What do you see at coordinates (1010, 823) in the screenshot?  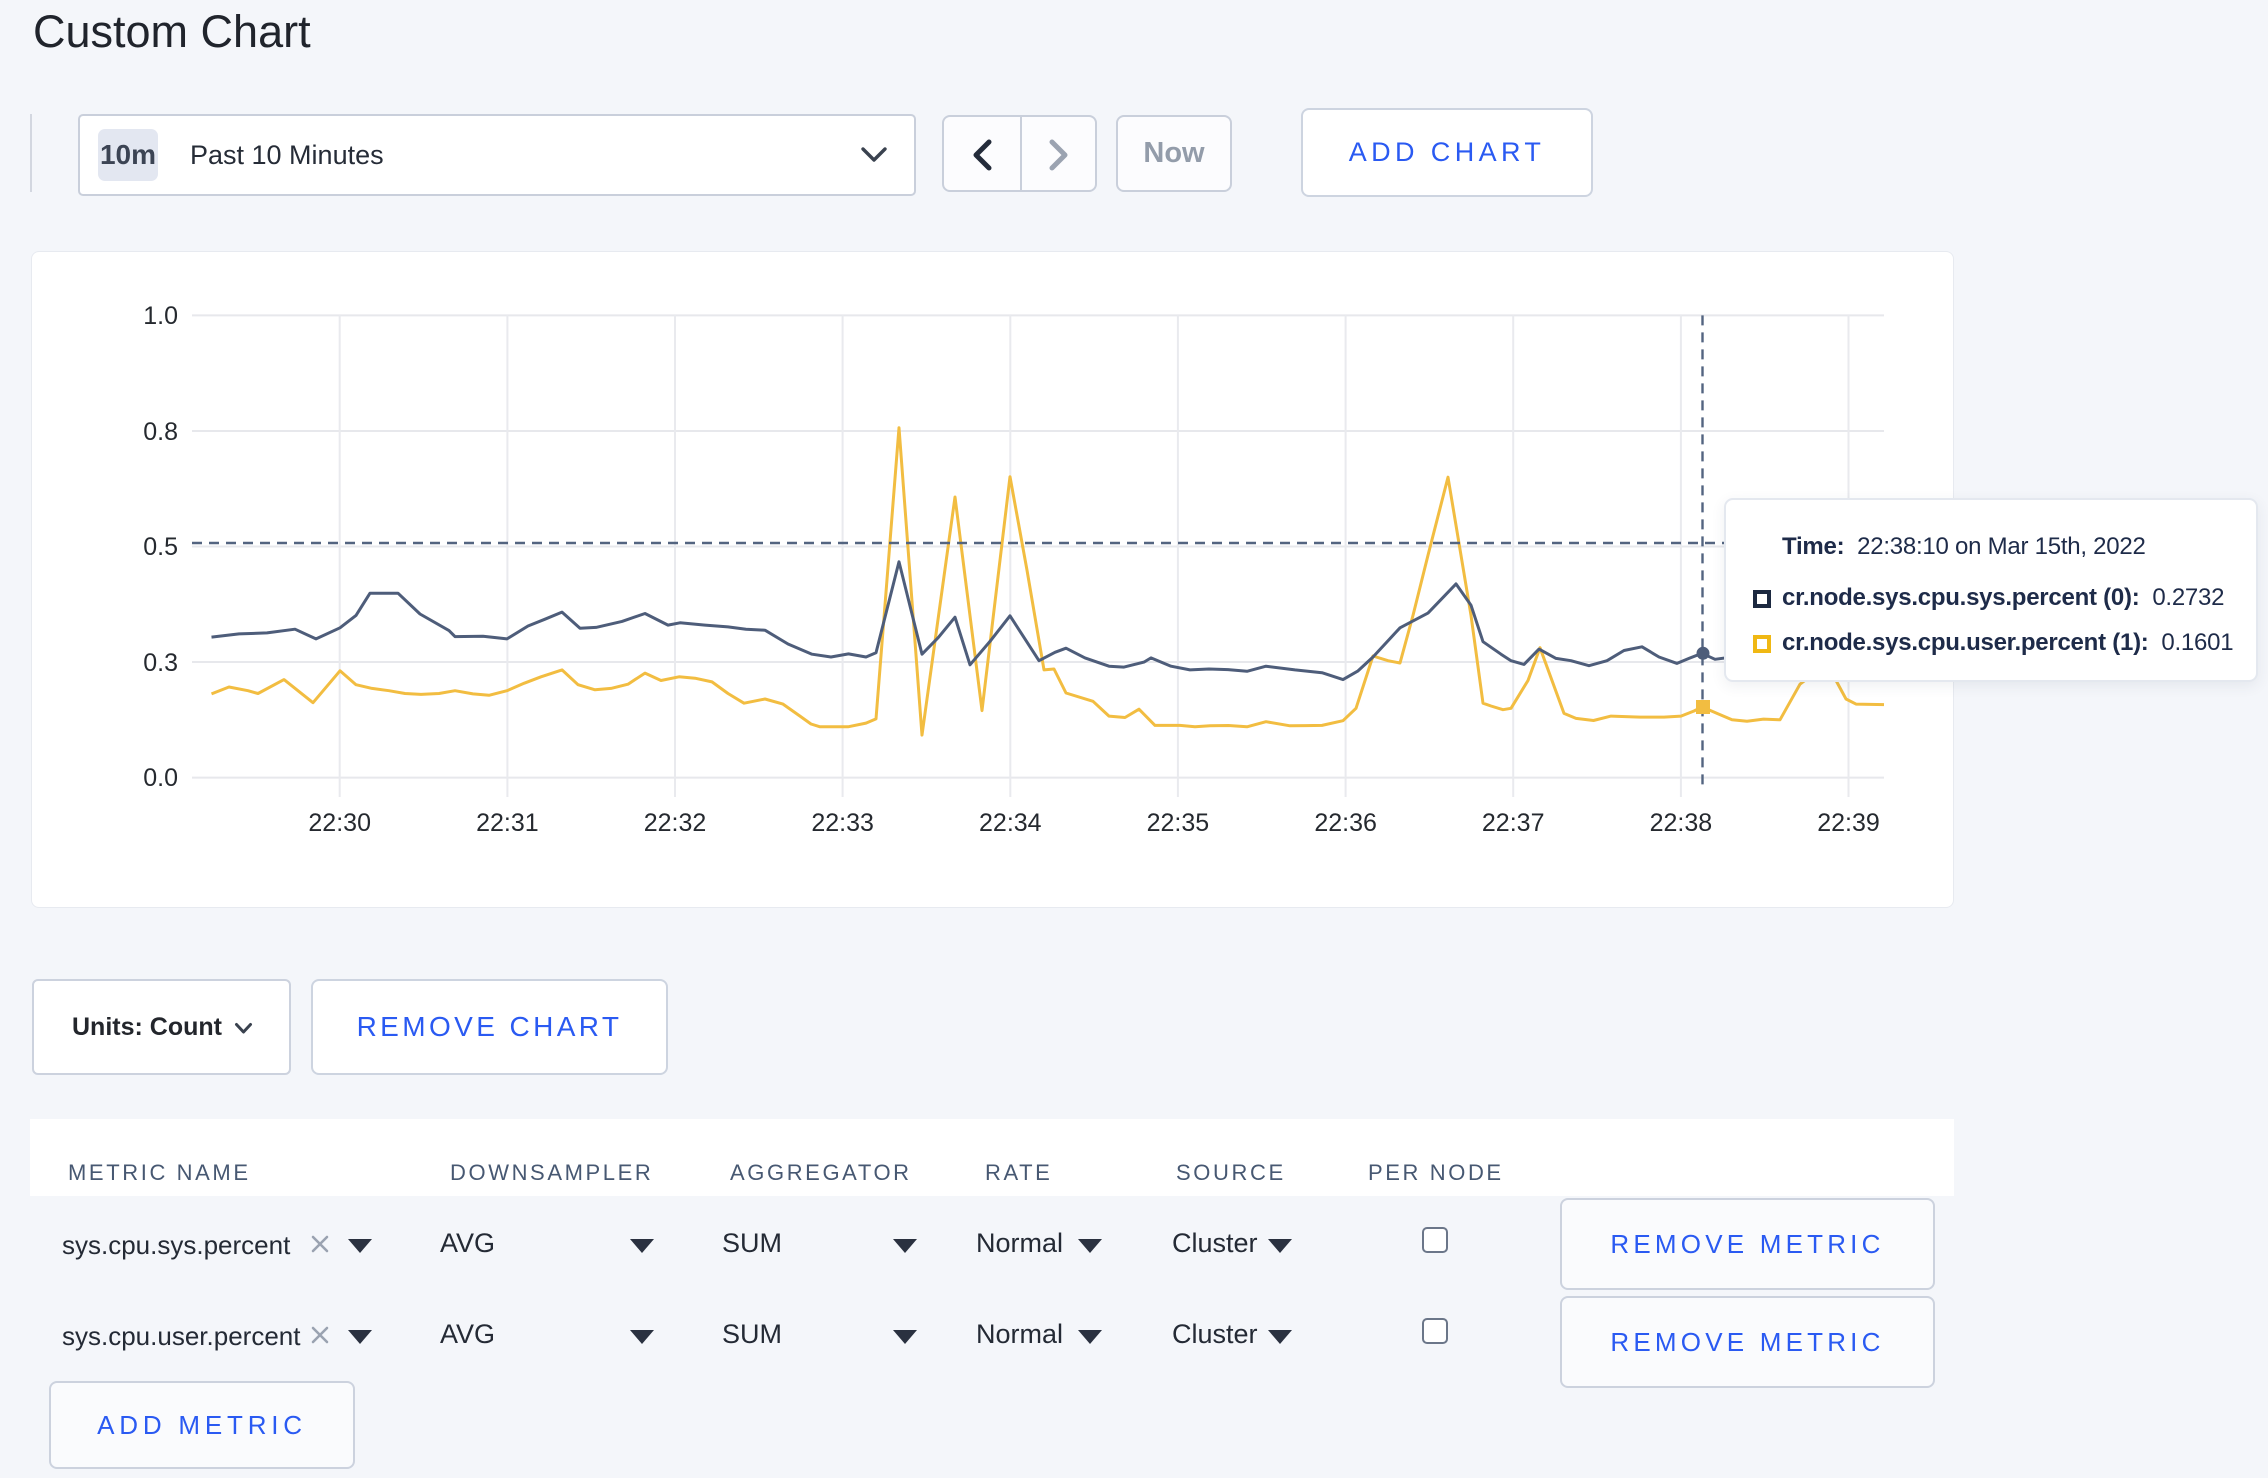 I see `svg-text: 22:34` at bounding box center [1010, 823].